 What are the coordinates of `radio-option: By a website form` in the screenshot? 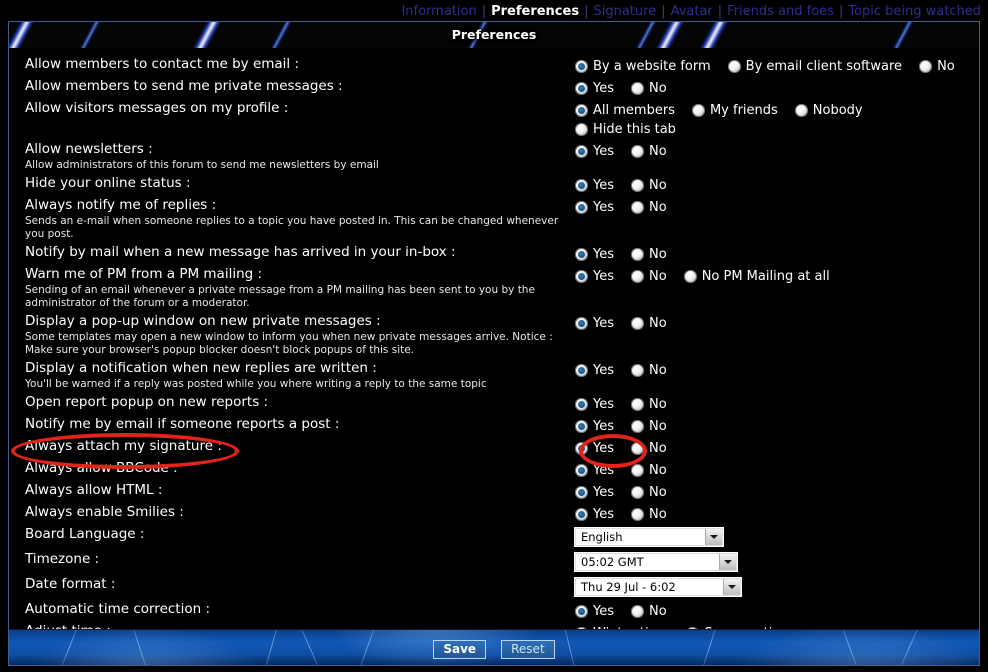 It's located at (643, 66).